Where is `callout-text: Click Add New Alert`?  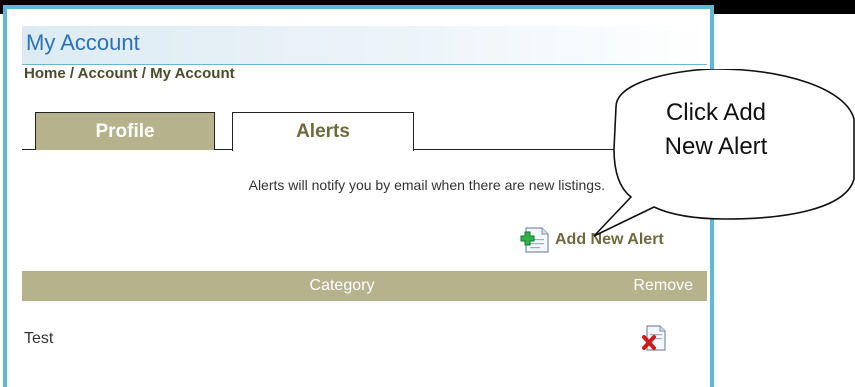 callout-text: Click Add New Alert is located at coordinates (716, 130).